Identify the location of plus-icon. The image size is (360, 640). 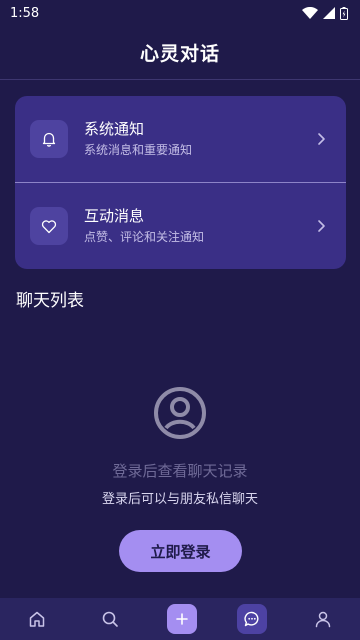
(182, 619).